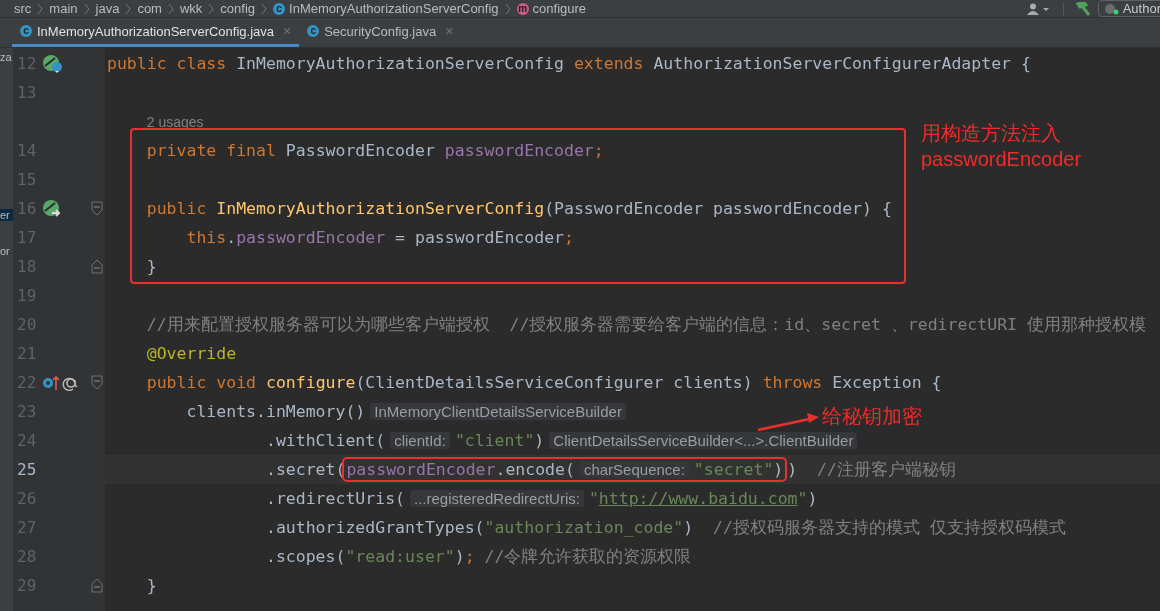 This screenshot has height=611, width=1160. Describe the element at coordinates (535, 469) in the screenshot. I see `code-token: .encode(` at that location.